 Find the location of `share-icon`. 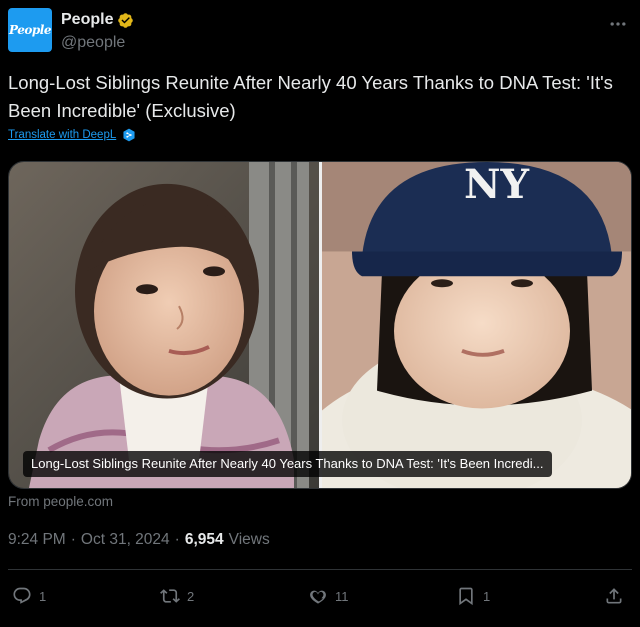

share-icon is located at coordinates (614, 596).